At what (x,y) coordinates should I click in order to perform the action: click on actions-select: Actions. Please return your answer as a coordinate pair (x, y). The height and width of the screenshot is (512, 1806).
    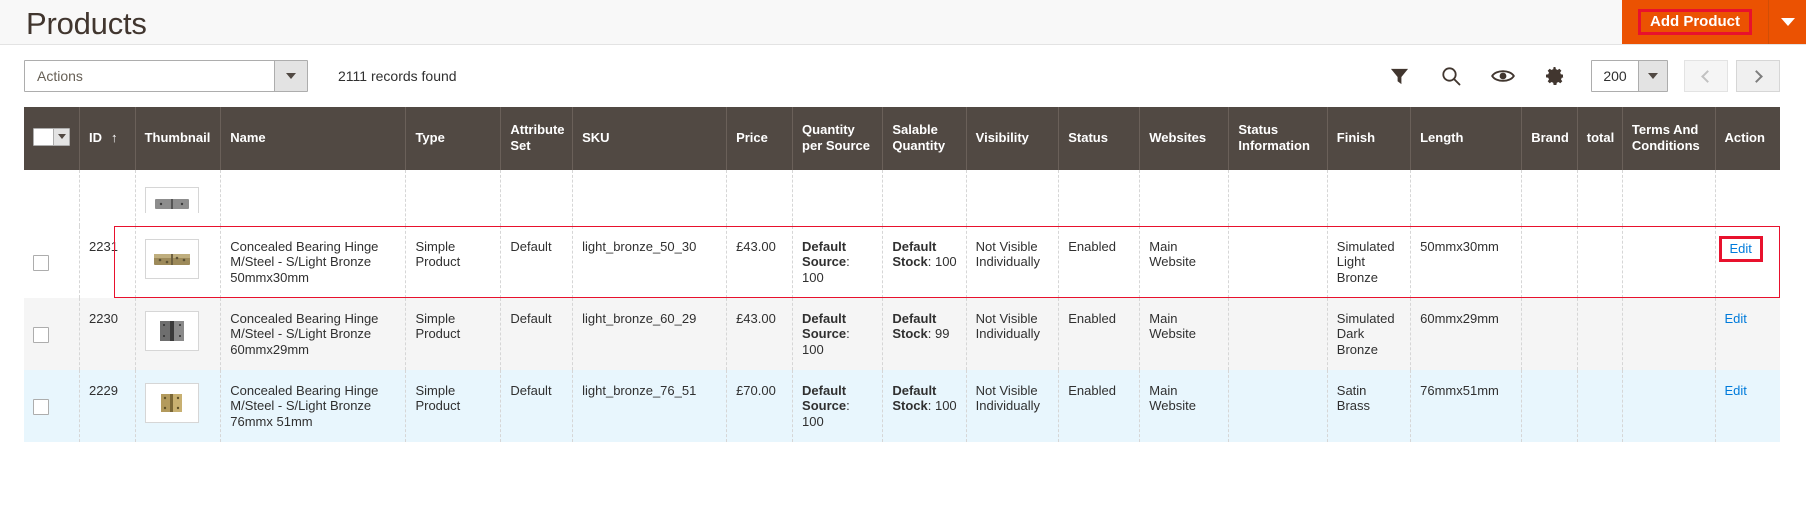
    Looking at the image, I should click on (166, 76).